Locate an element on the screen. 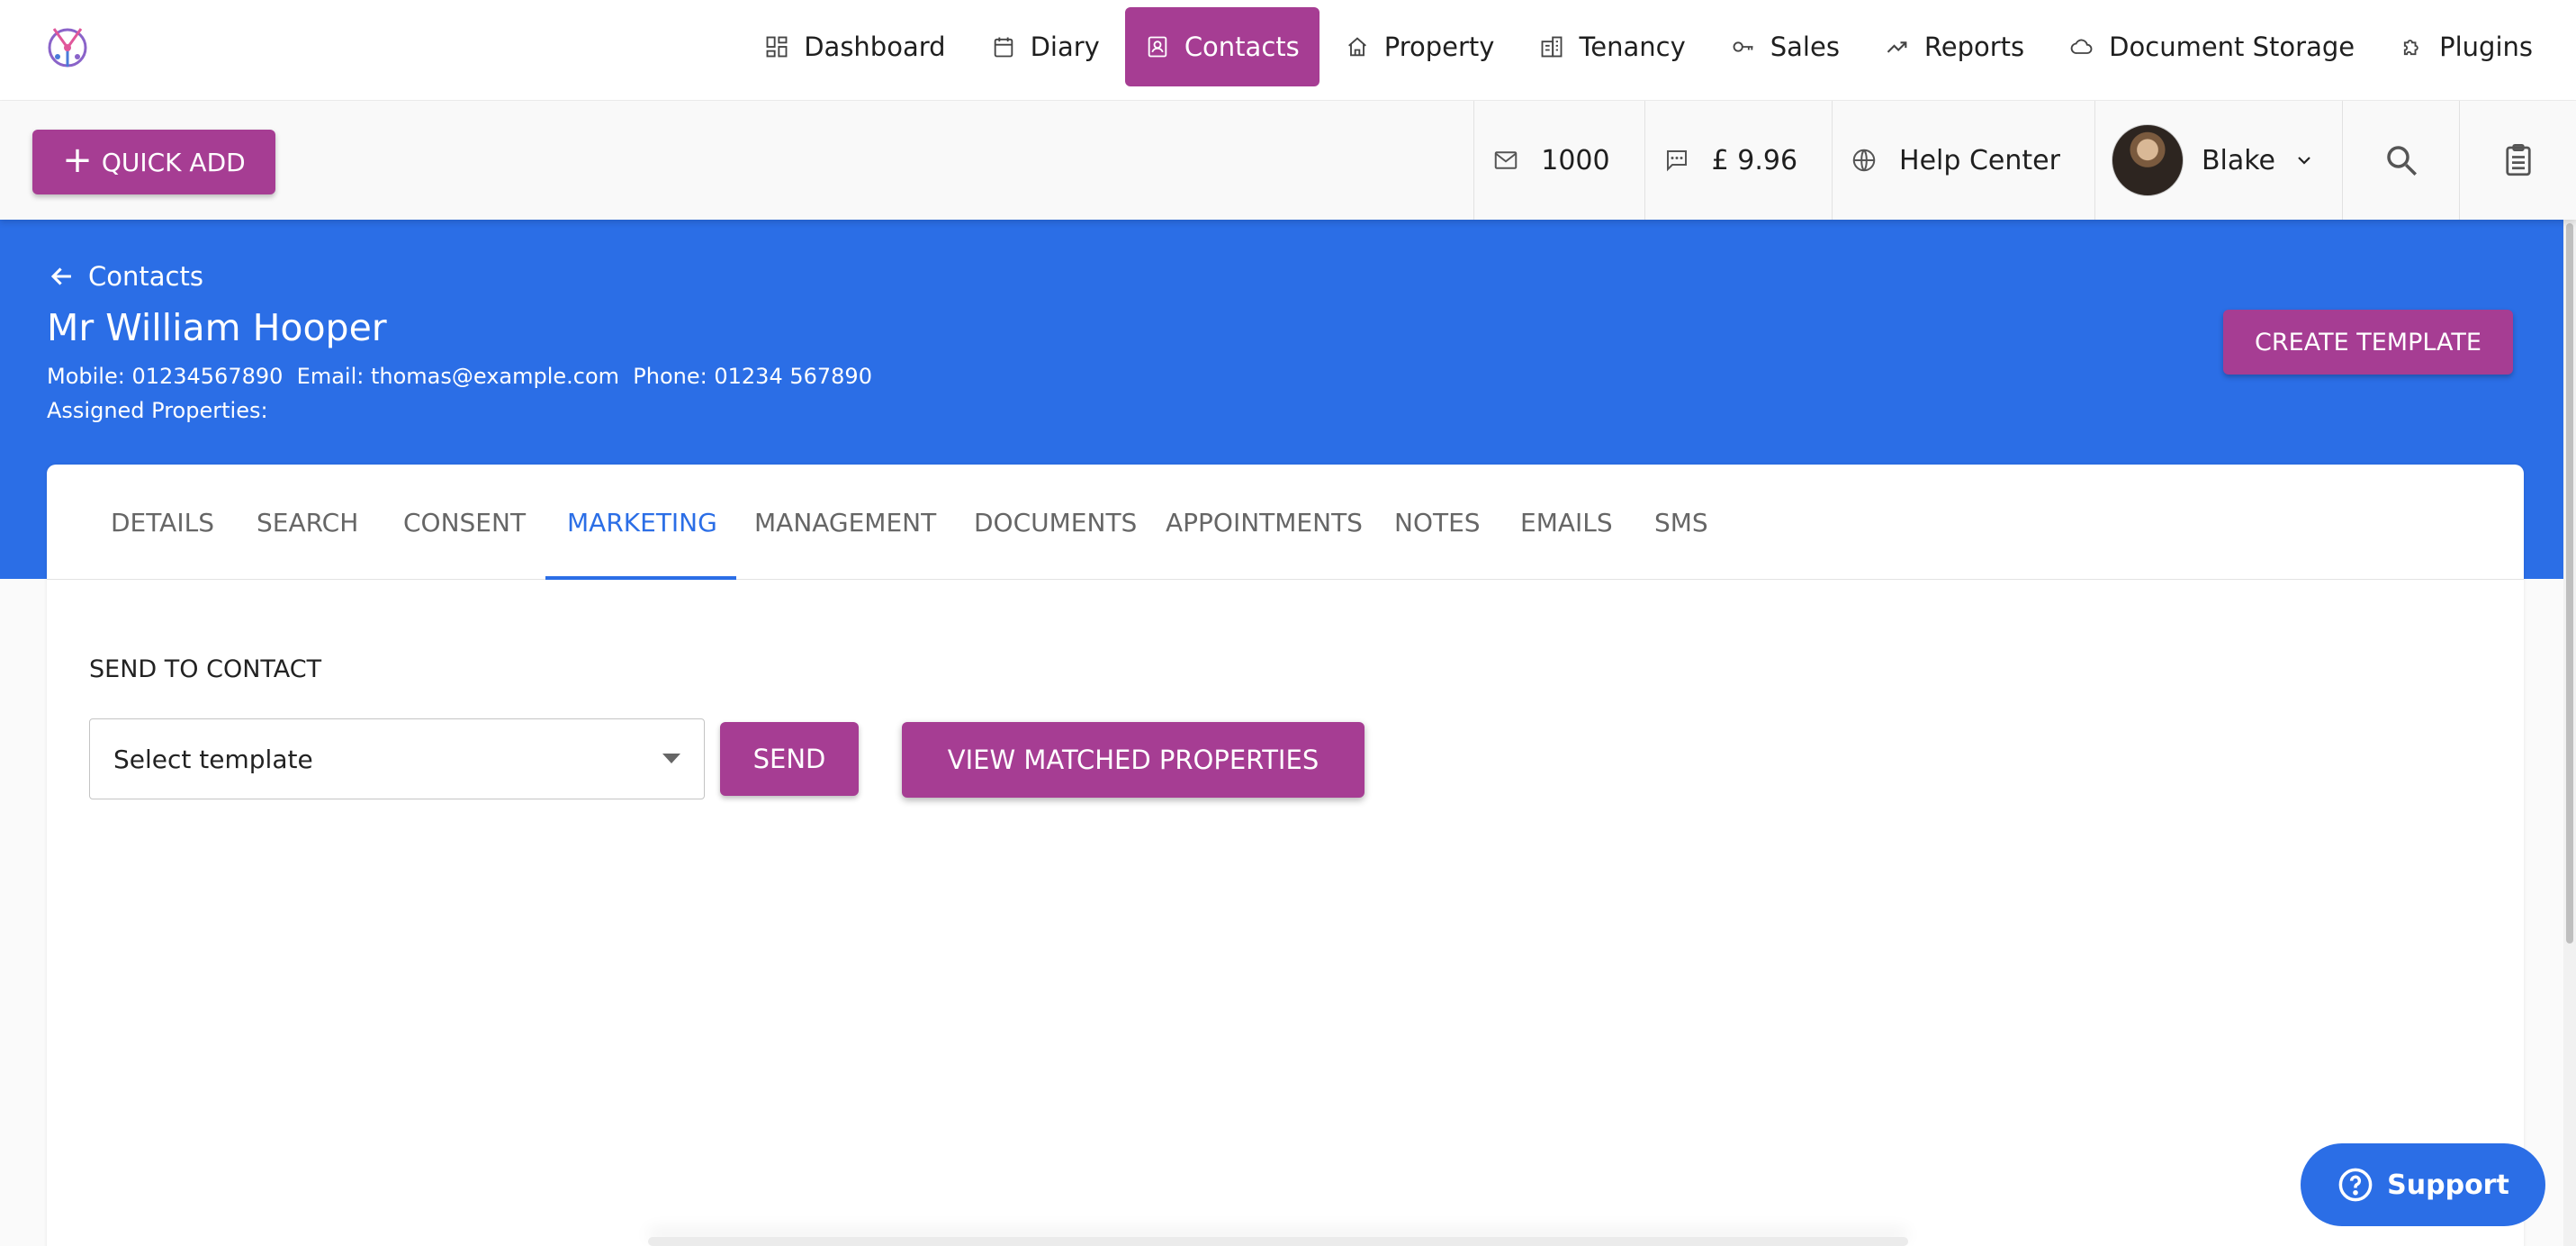  globe-icon is located at coordinates (1864, 160).